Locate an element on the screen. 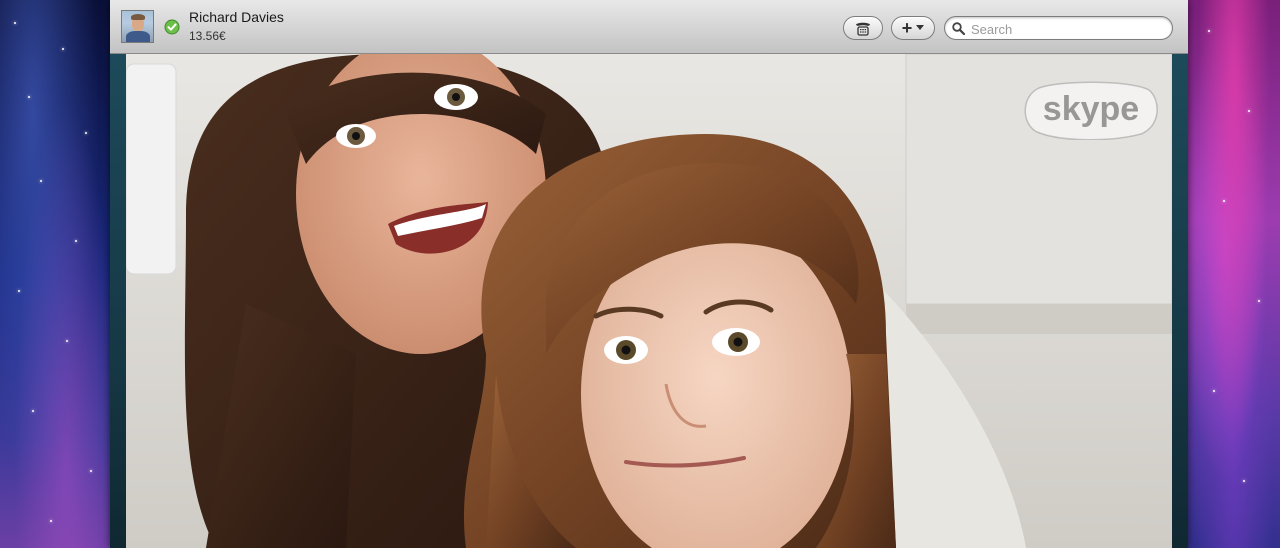 Image resolution: width=1280 pixels, height=548 pixels. chevron-down-icon is located at coordinates (920, 27).